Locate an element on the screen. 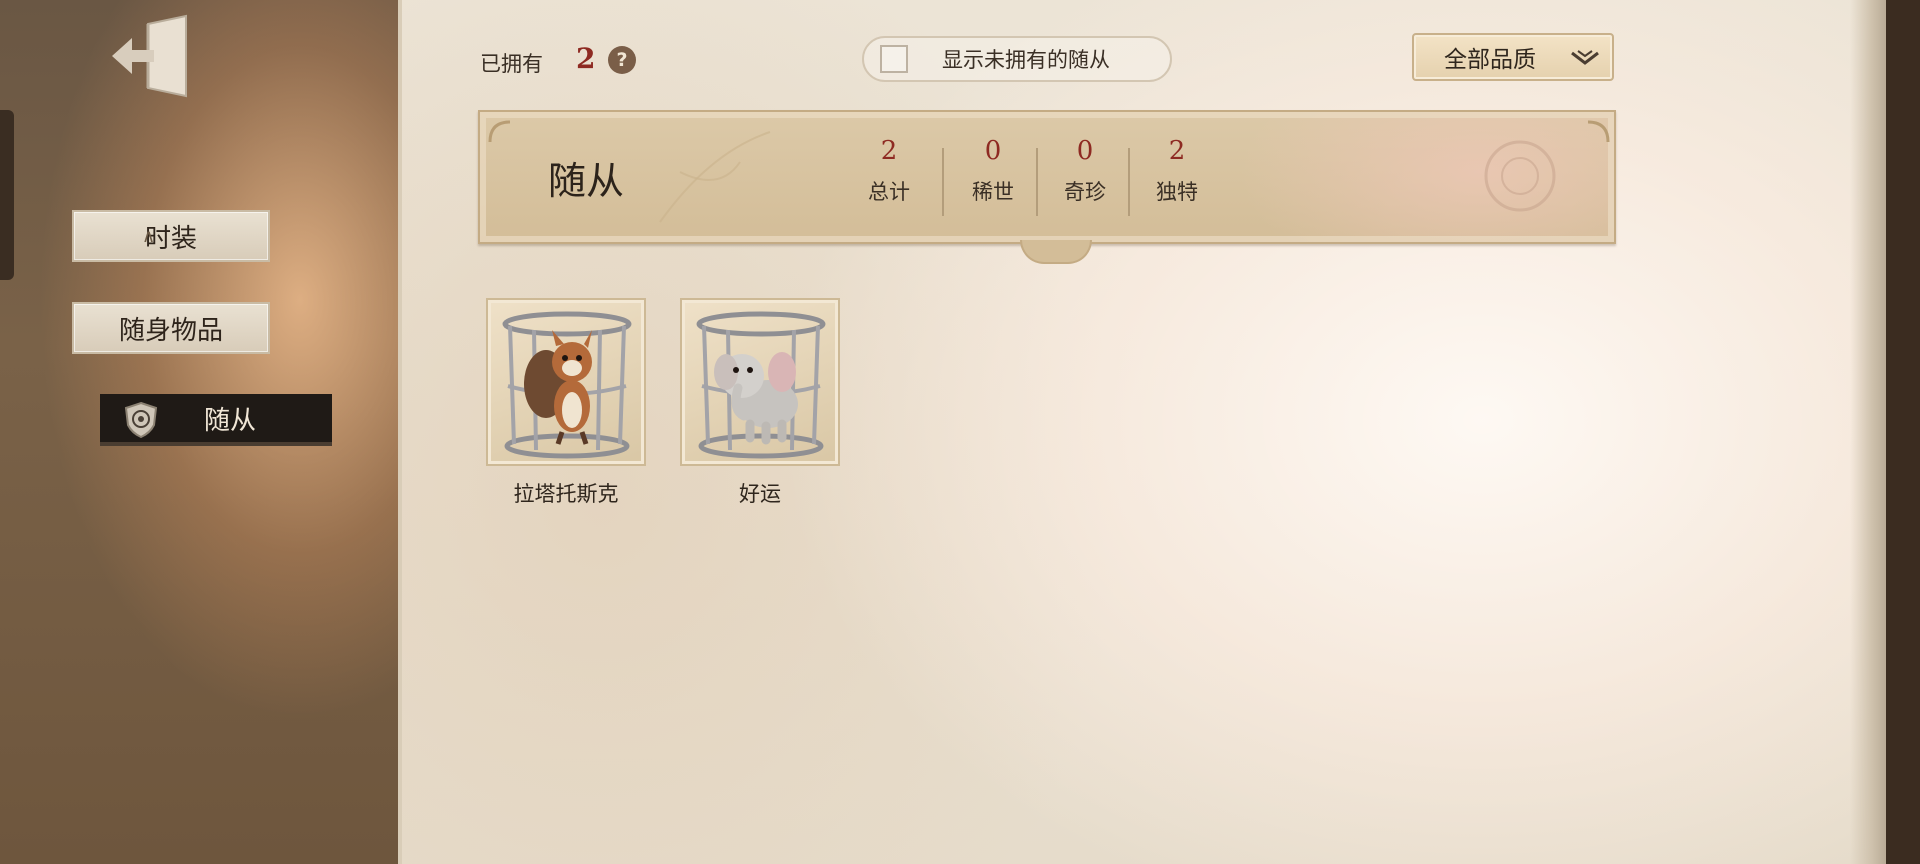 The image size is (1920, 864). show-unowned-label: 显示未拥有的随从 is located at coordinates (1026, 60).